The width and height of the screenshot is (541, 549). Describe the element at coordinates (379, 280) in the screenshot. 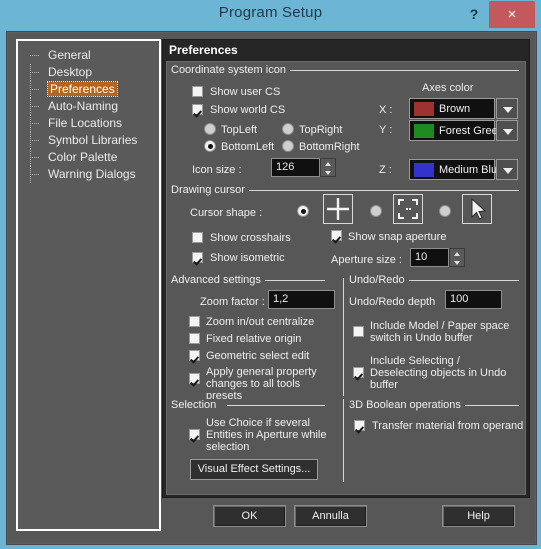

I see `group-title-undo-redo: Undo/Redo` at that location.